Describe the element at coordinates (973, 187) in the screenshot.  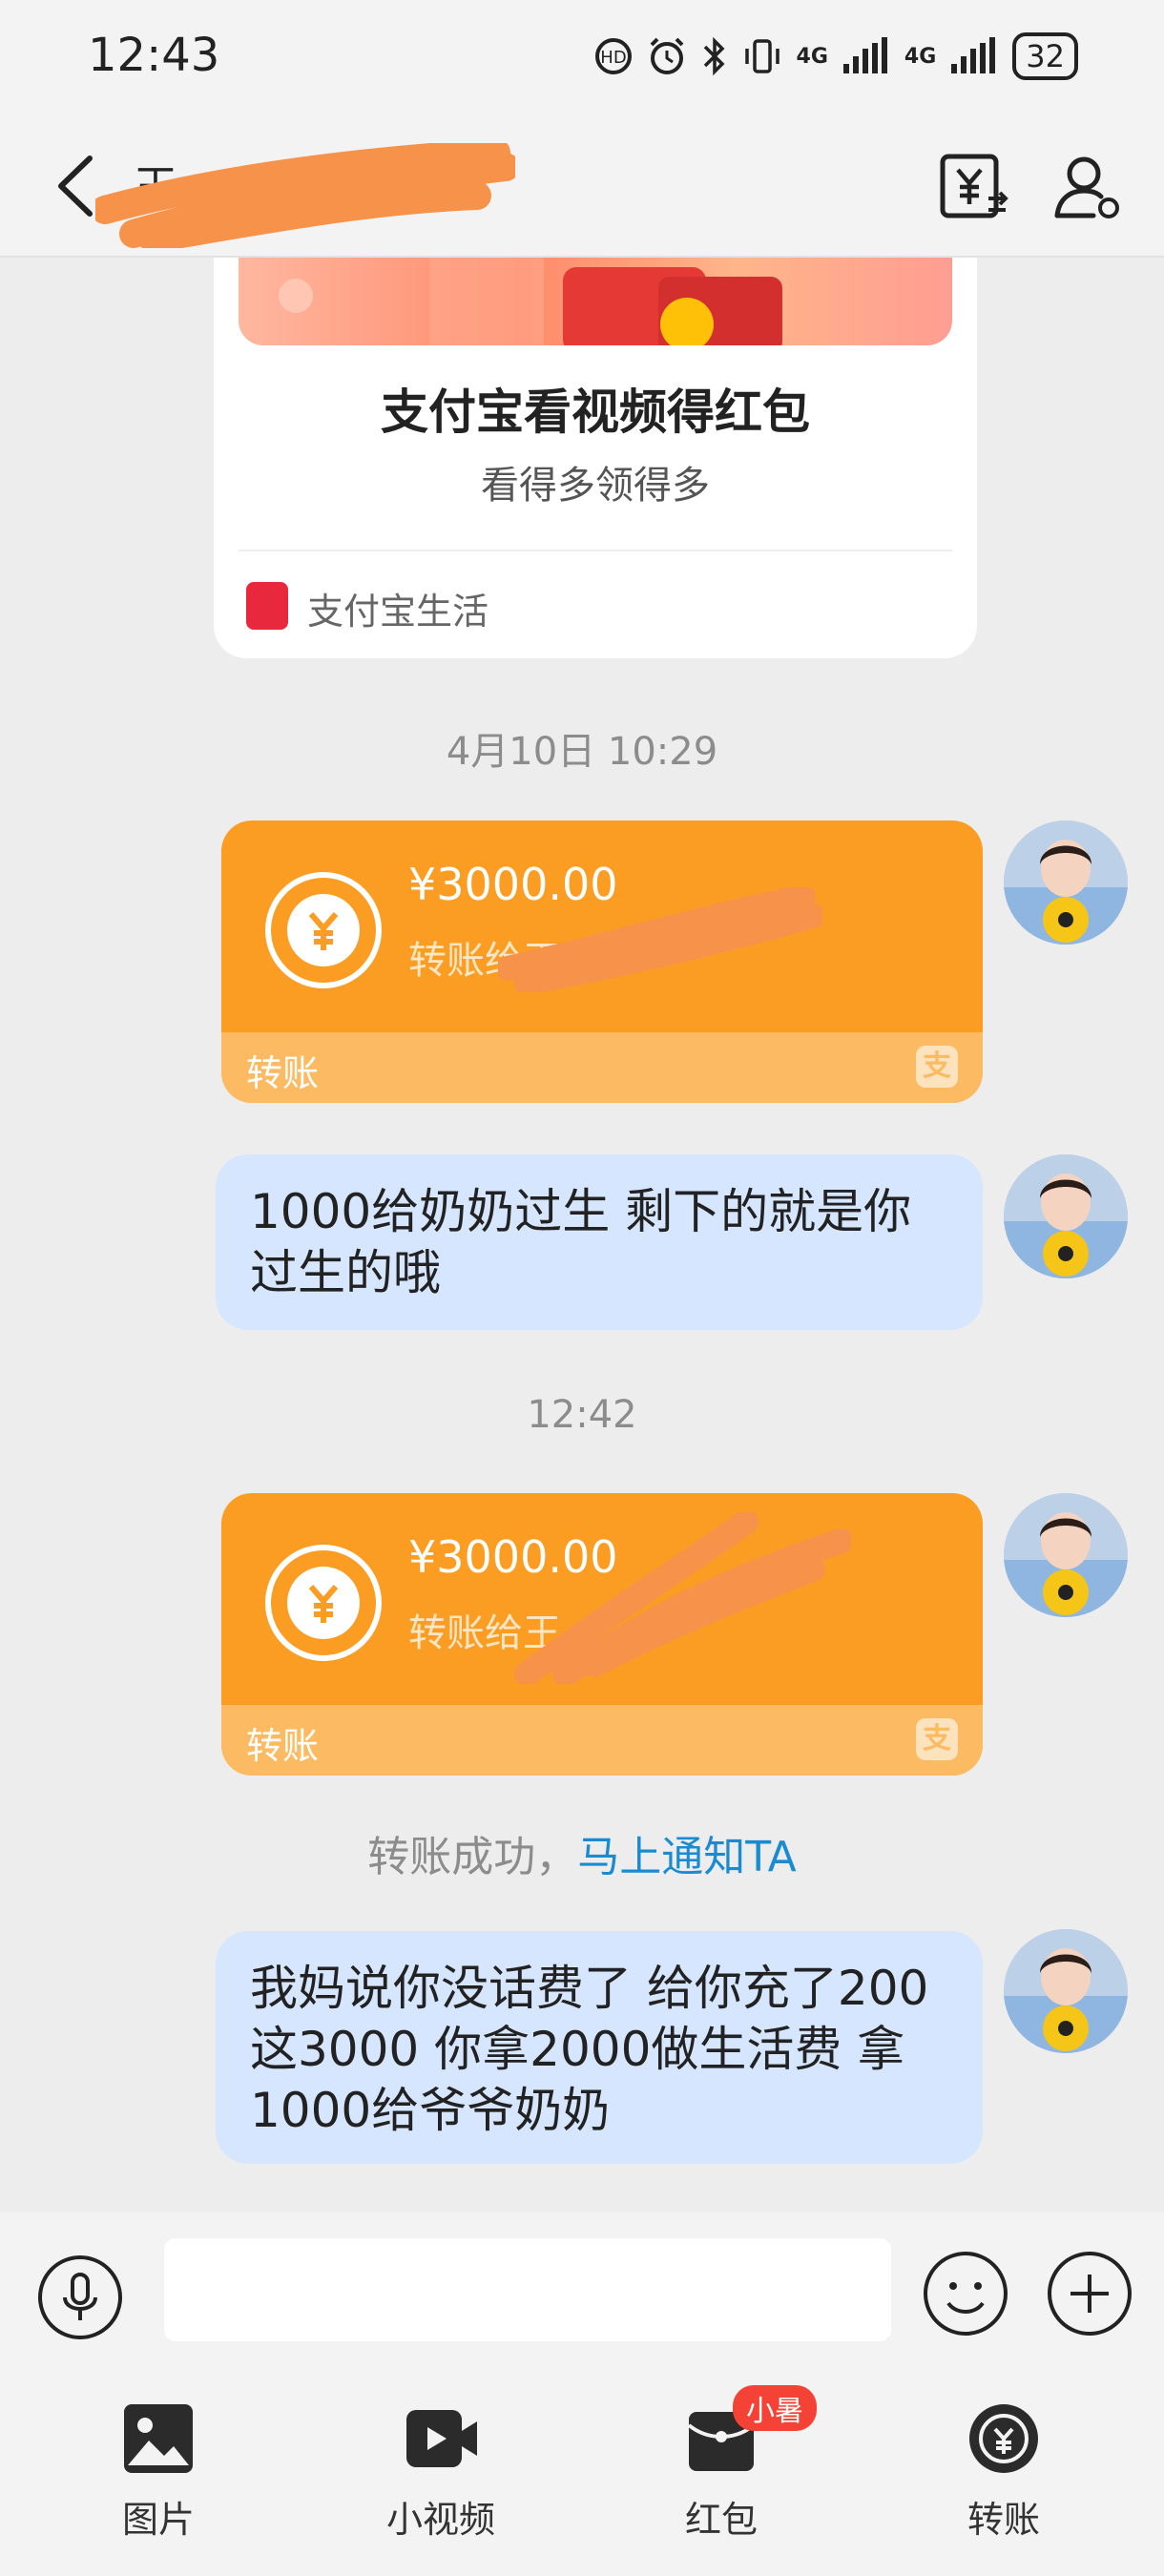
I see `yuan-transfer-icon` at that location.